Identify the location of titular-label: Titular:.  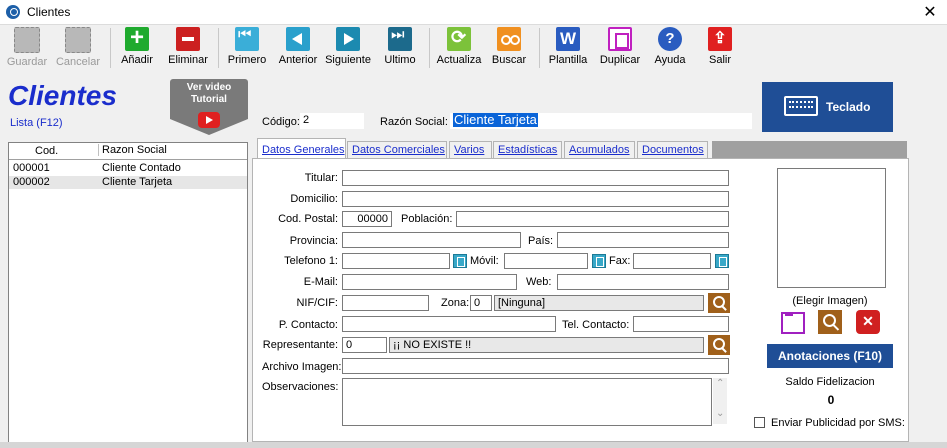
(321, 178).